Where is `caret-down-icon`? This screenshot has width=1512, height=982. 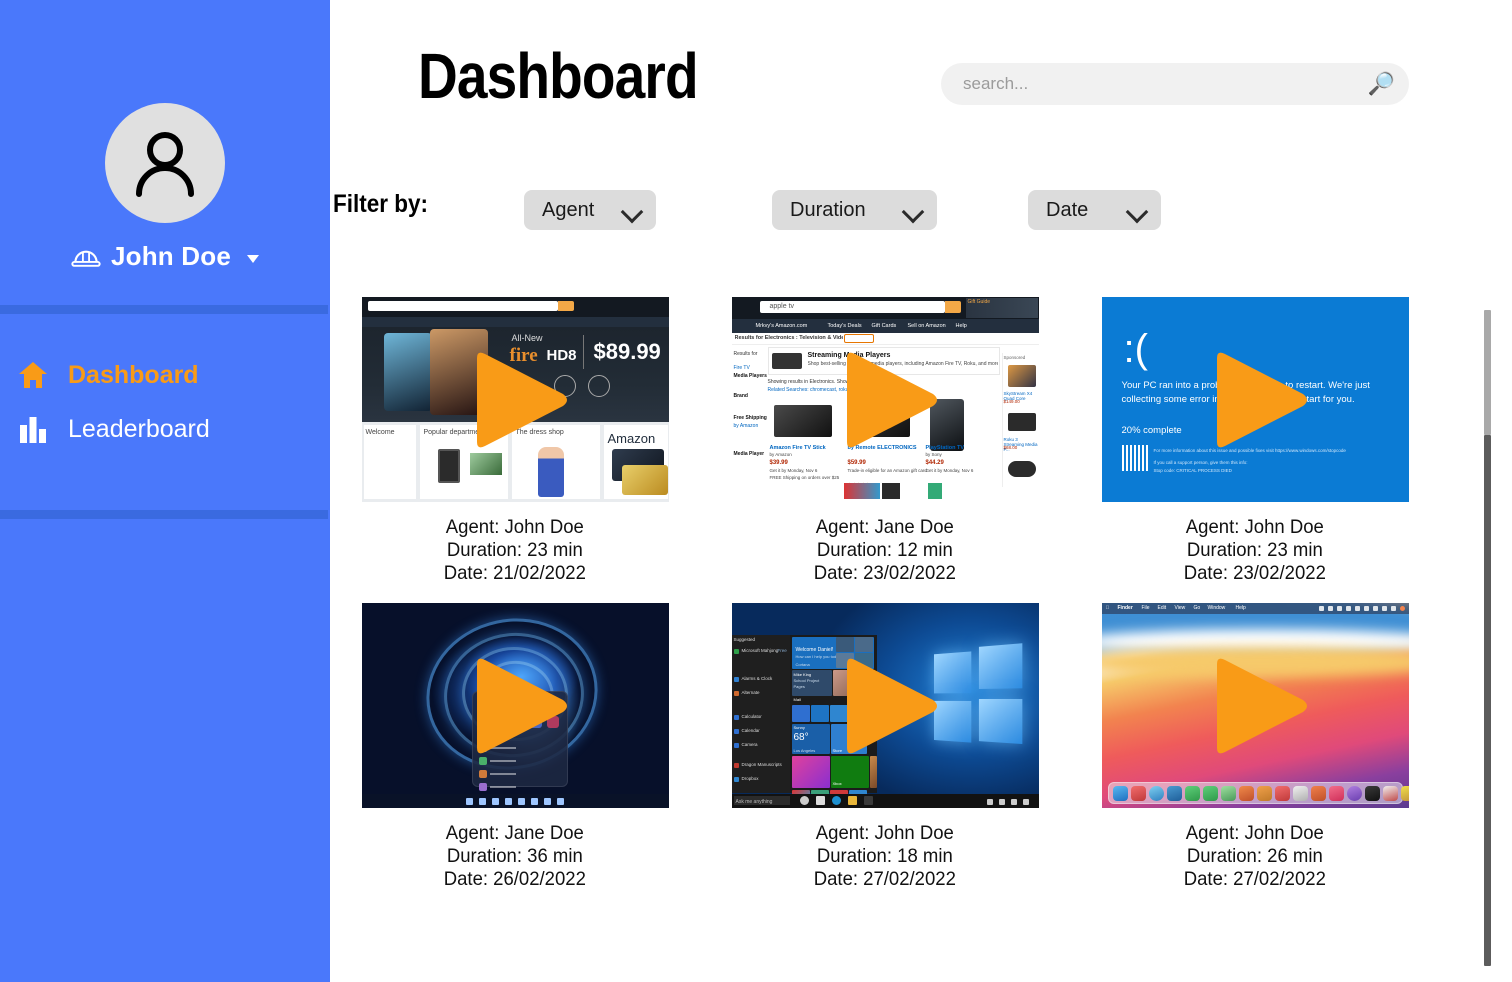
caret-down-icon is located at coordinates (253, 258).